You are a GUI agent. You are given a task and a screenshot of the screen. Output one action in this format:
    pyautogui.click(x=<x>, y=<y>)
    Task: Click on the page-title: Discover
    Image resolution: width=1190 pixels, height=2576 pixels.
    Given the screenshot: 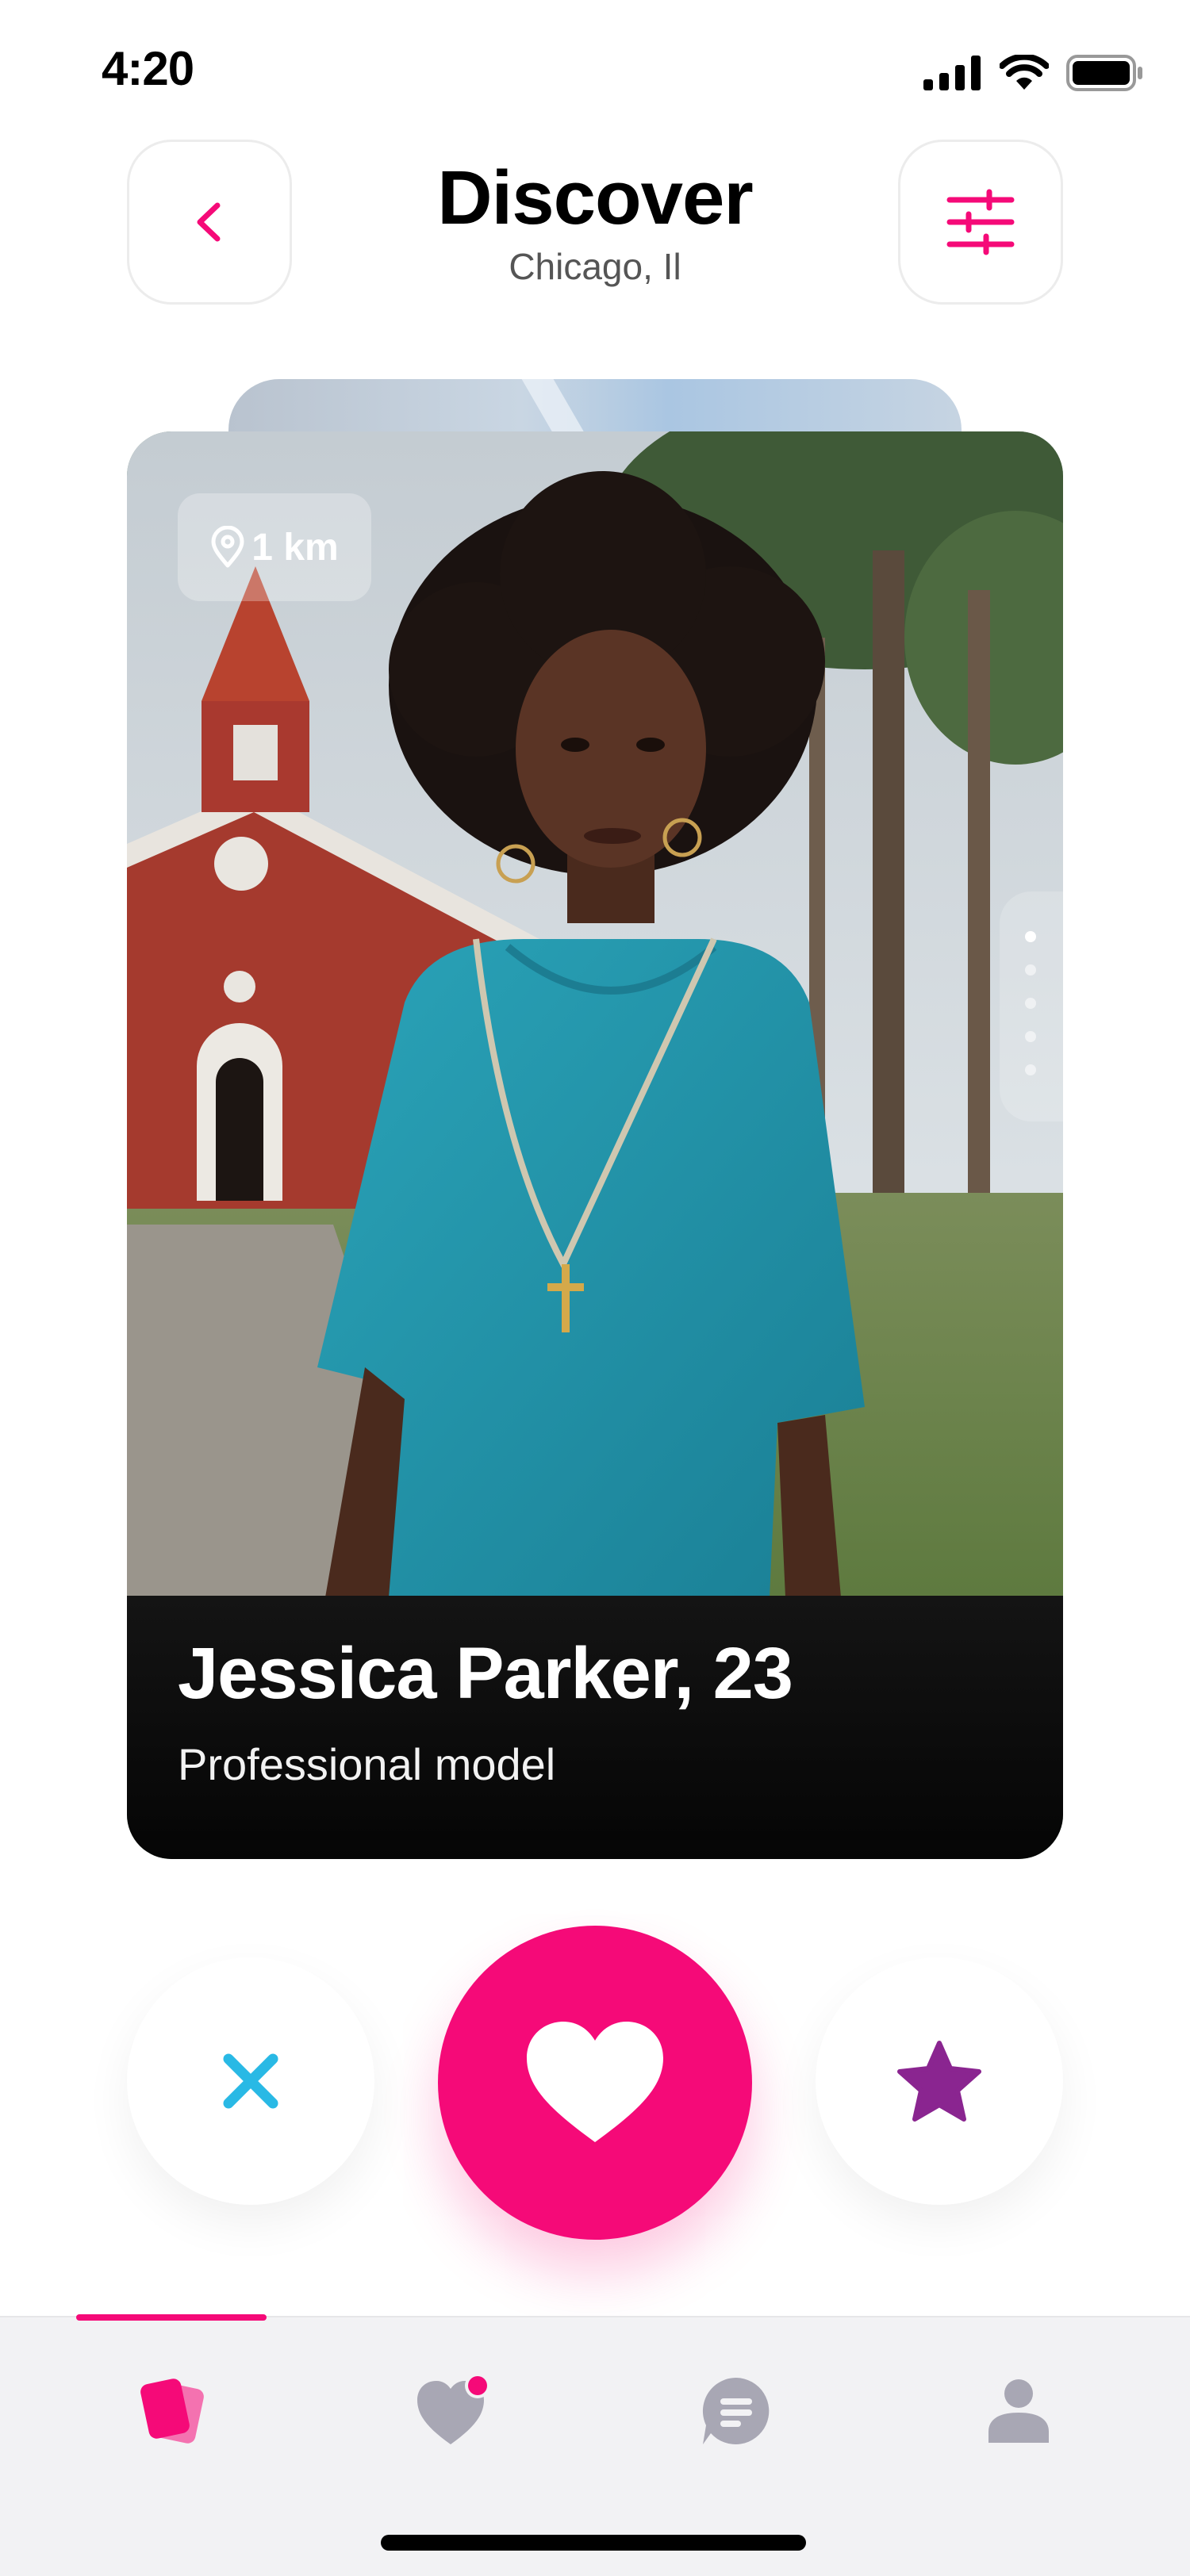 What is the action you would take?
    pyautogui.click(x=595, y=197)
    